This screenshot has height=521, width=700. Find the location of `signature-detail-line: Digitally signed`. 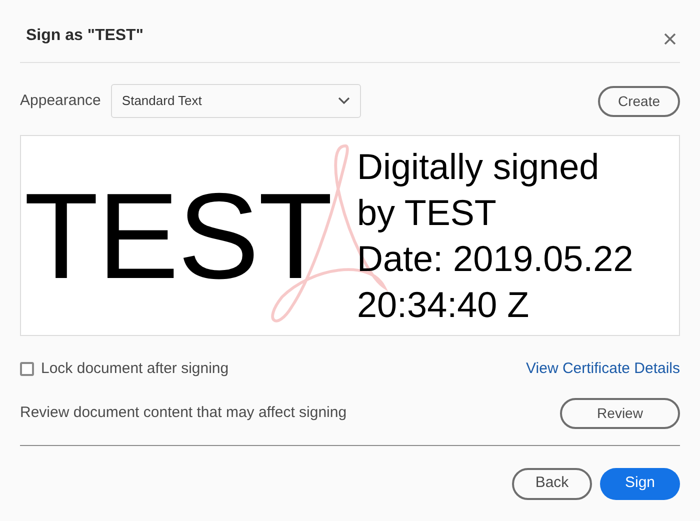

signature-detail-line: Digitally signed is located at coordinates (478, 166).